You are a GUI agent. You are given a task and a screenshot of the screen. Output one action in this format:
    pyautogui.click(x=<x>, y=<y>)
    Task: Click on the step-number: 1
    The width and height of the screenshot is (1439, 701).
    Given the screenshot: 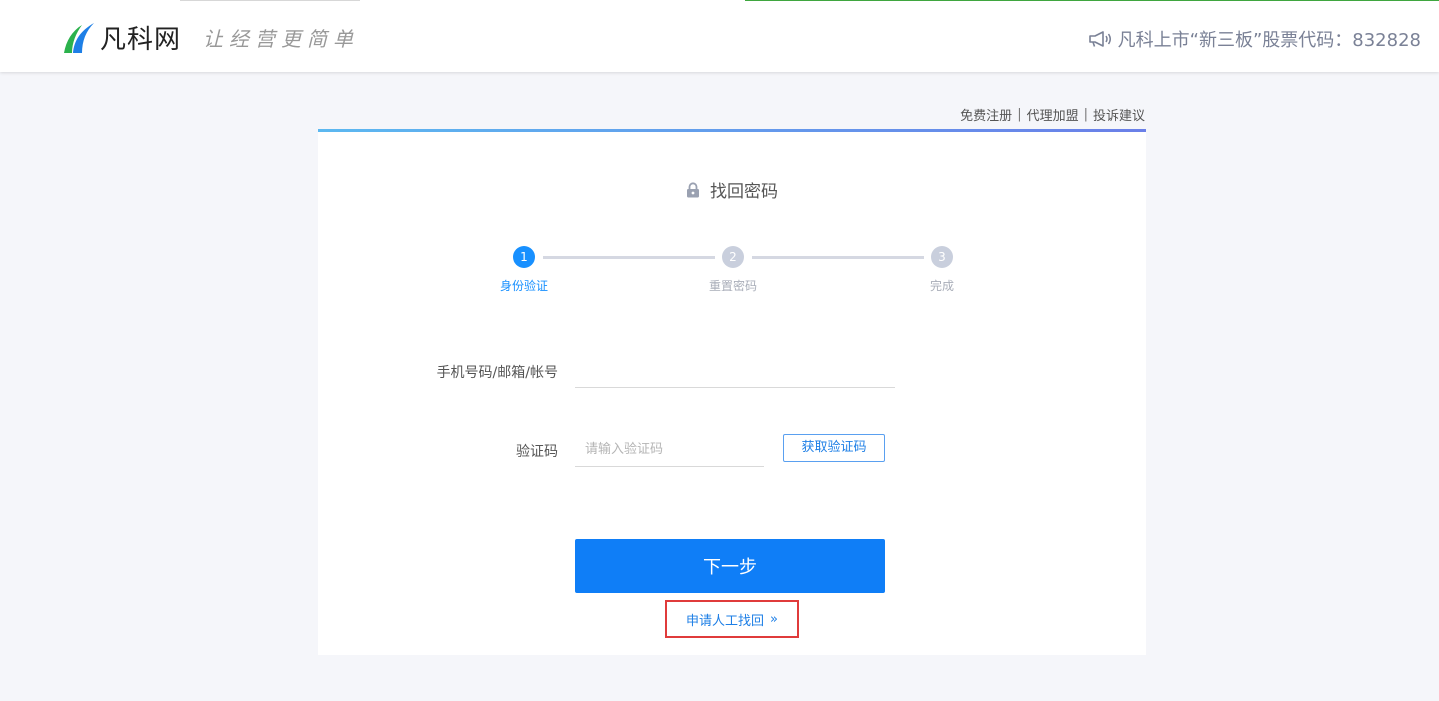 What is the action you would take?
    pyautogui.click(x=524, y=257)
    